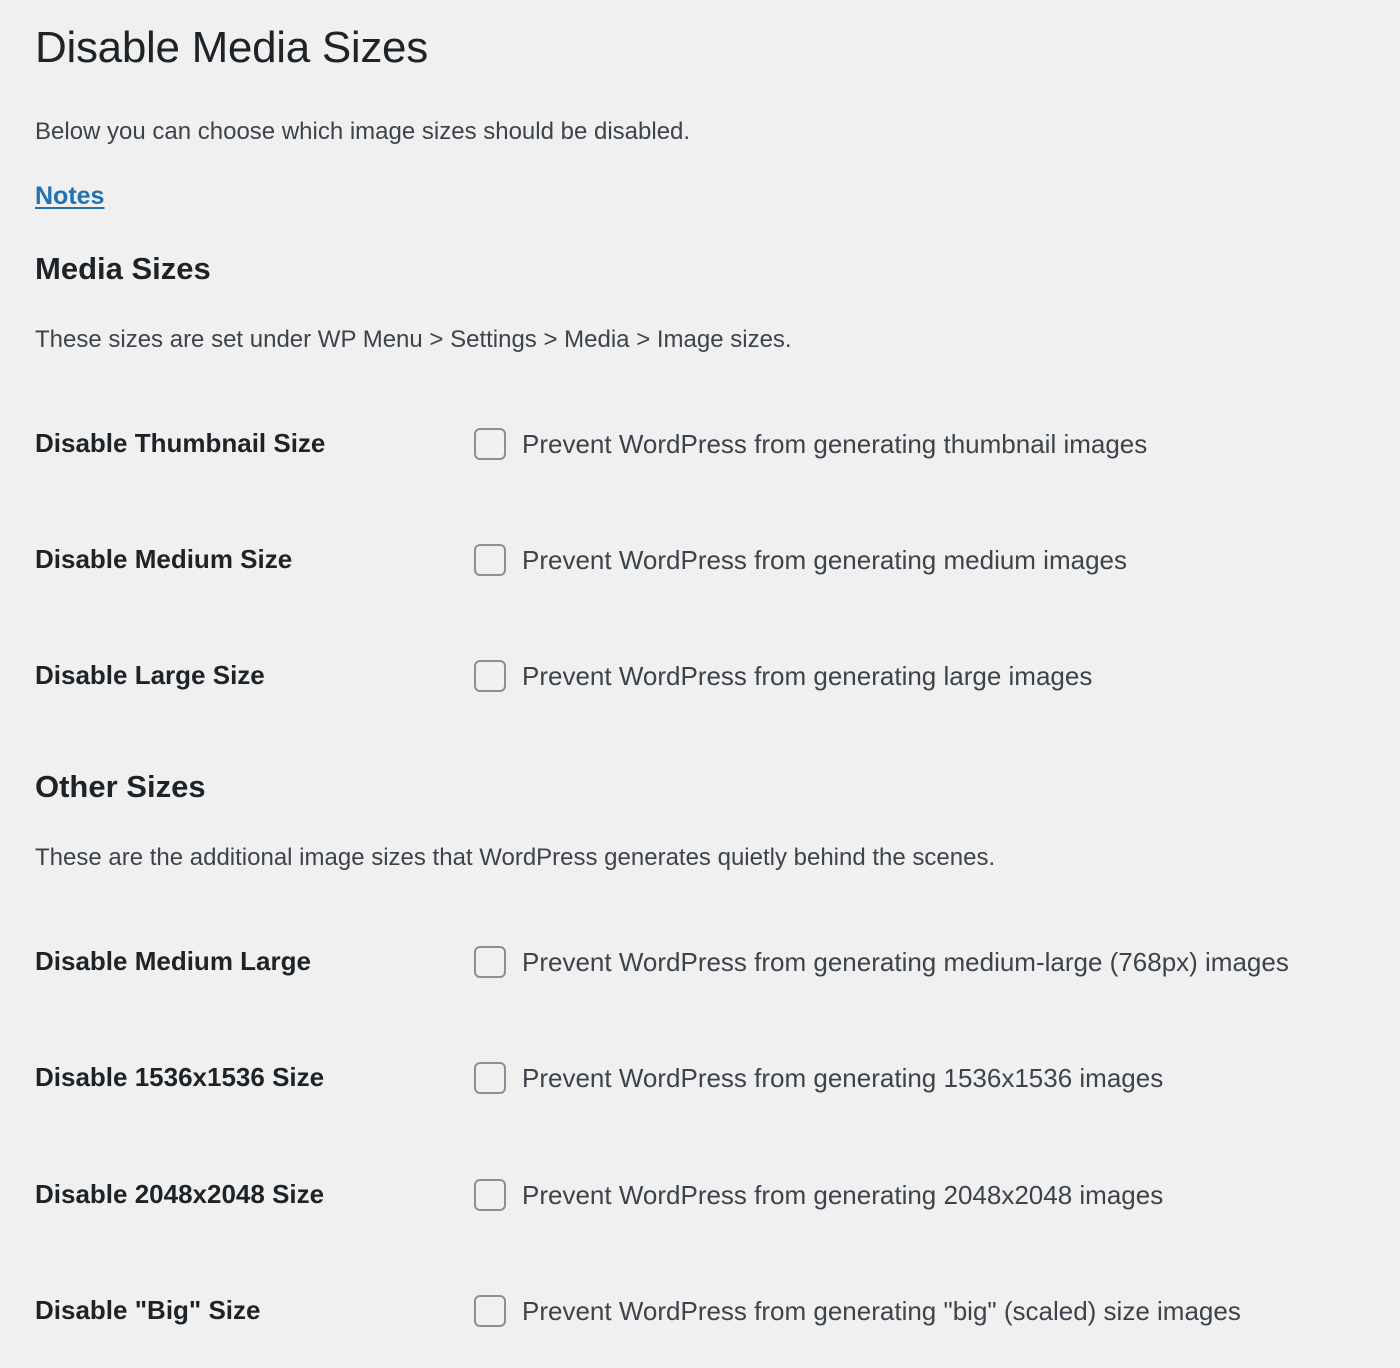 This screenshot has width=1400, height=1368. I want to click on disable-large-checkbox, so click(490, 676).